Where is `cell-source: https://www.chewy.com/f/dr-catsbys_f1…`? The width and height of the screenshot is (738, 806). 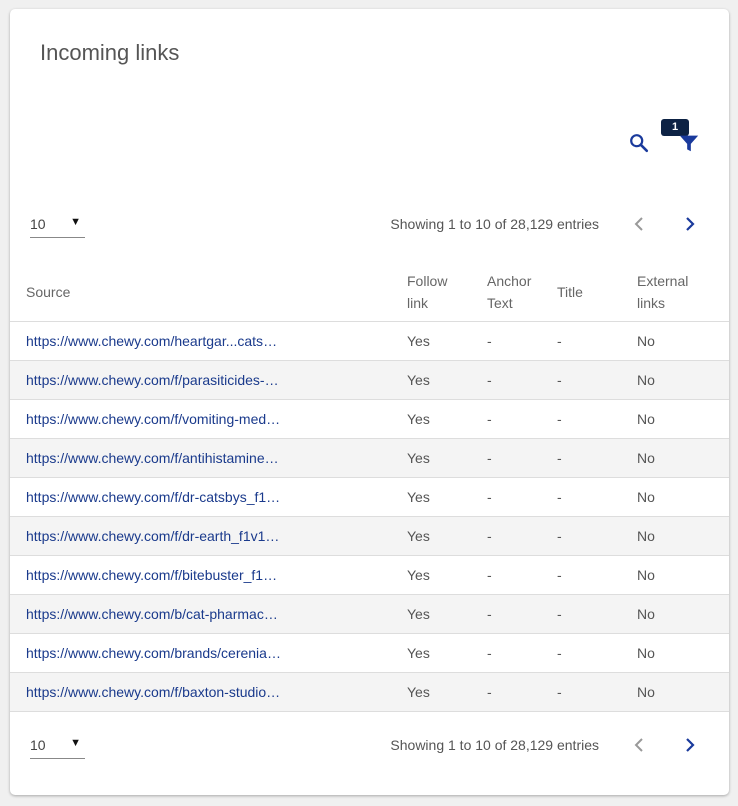
cell-source: https://www.chewy.com/f/dr-catsbys_f1… is located at coordinates (208, 497).